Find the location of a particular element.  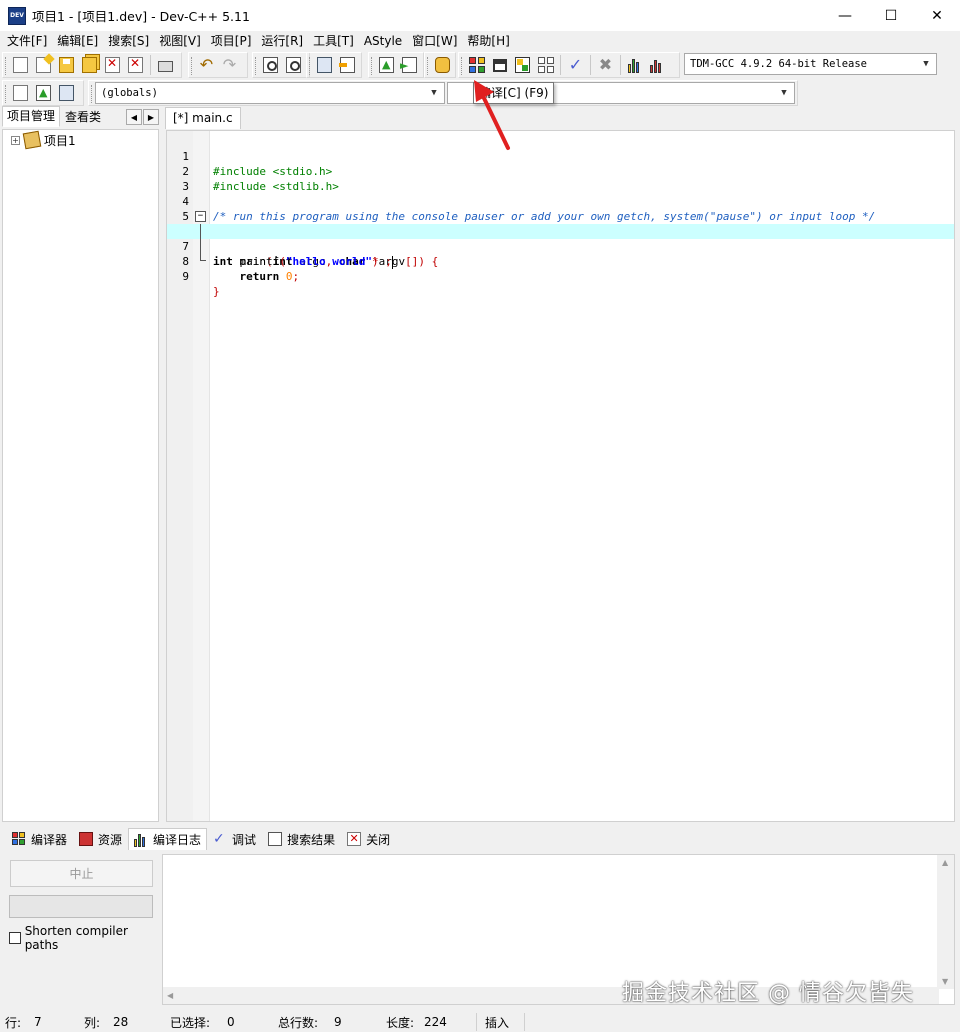

remove-file-icon is located at coordinates (408, 65).